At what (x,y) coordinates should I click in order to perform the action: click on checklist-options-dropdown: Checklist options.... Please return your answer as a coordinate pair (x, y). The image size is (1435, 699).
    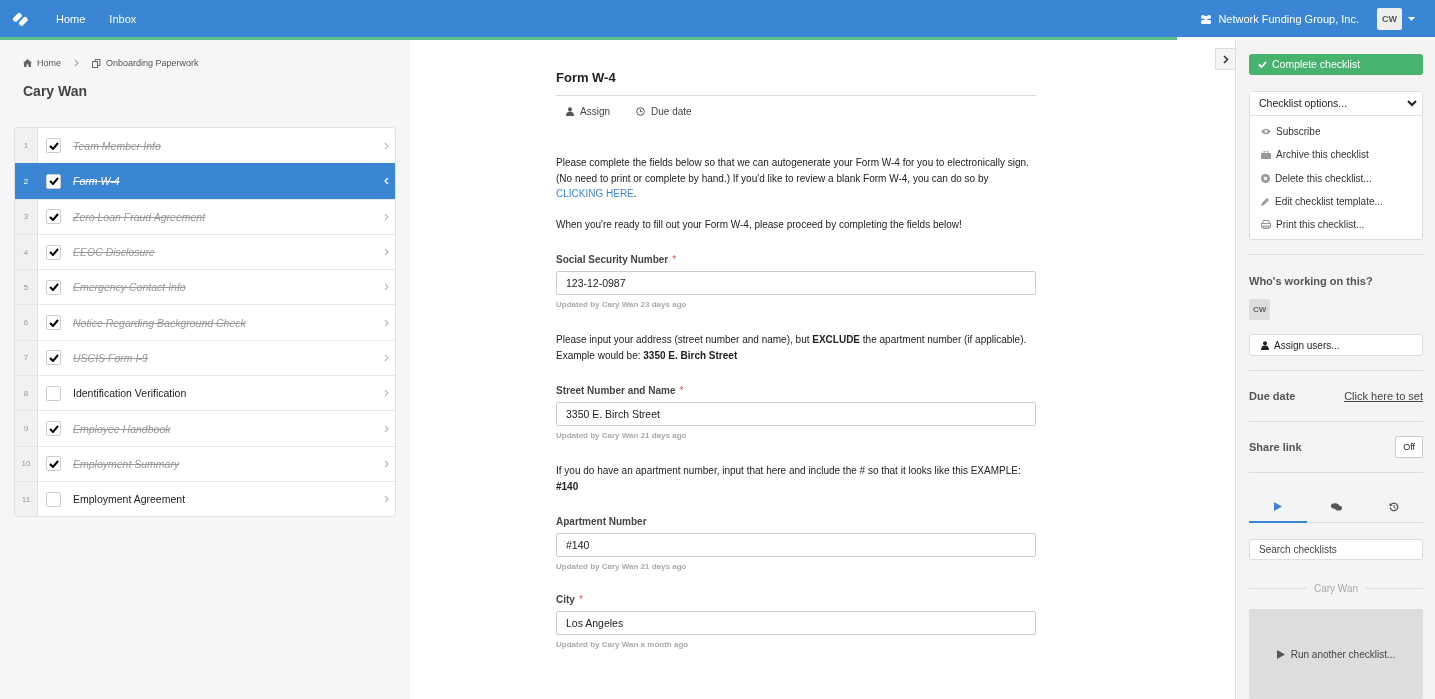
    Looking at the image, I should click on (1336, 103).